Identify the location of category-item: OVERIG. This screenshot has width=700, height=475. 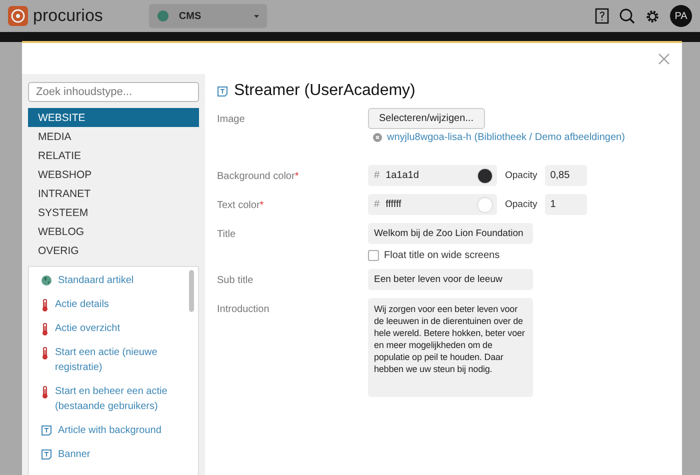
(113, 250).